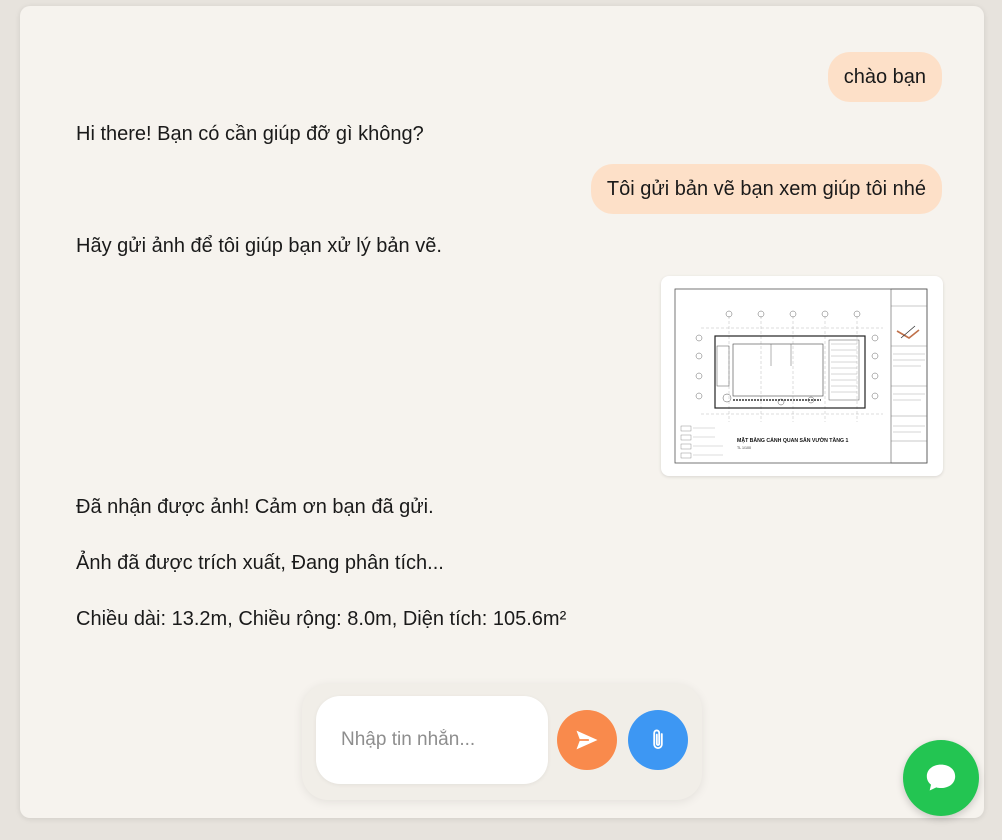 The height and width of the screenshot is (840, 1002). I want to click on user-message-text: chào bạn, so click(884, 77).